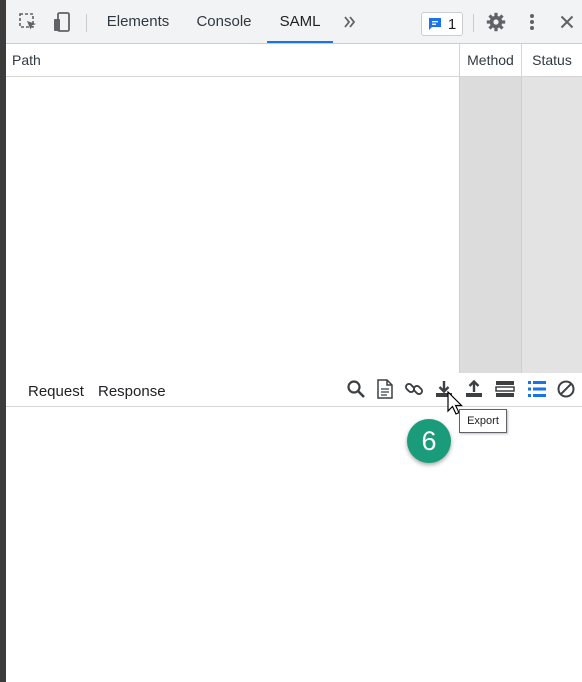 The width and height of the screenshot is (582, 682). What do you see at coordinates (294, 60) in the screenshot?
I see `requests-table-header: Path Method Status` at bounding box center [294, 60].